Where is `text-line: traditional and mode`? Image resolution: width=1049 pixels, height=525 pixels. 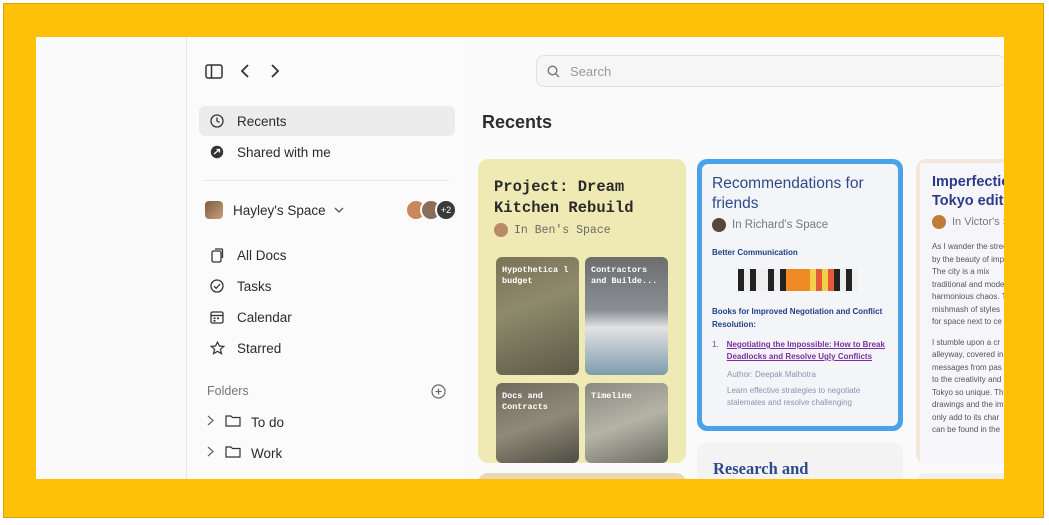
text-line: traditional and mode is located at coordinates (968, 284).